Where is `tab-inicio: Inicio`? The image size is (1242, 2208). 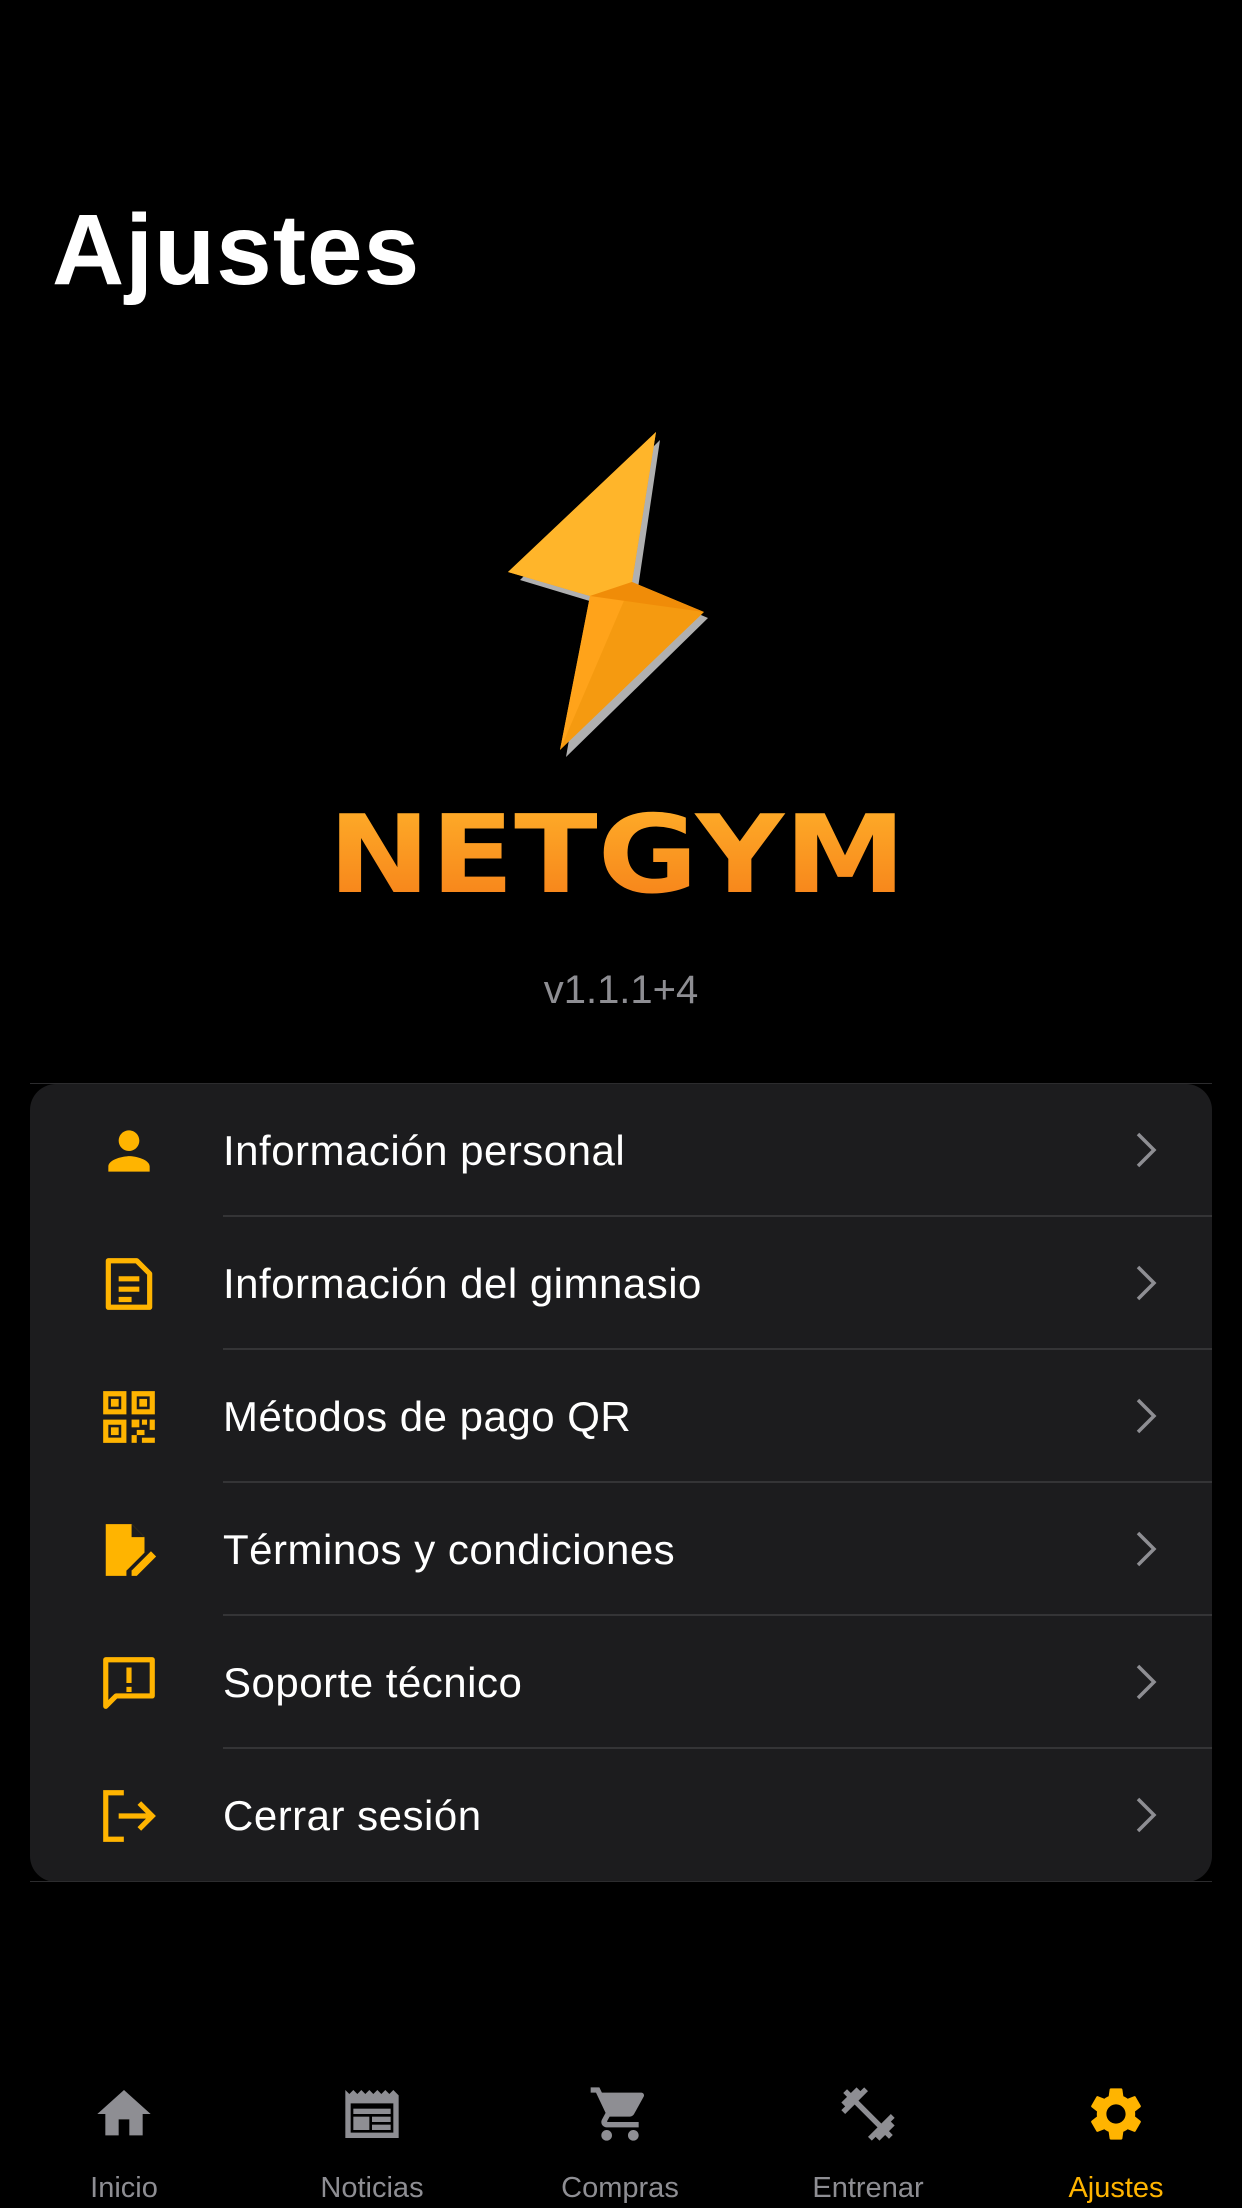 tab-inicio: Inicio is located at coordinates (124, 2134).